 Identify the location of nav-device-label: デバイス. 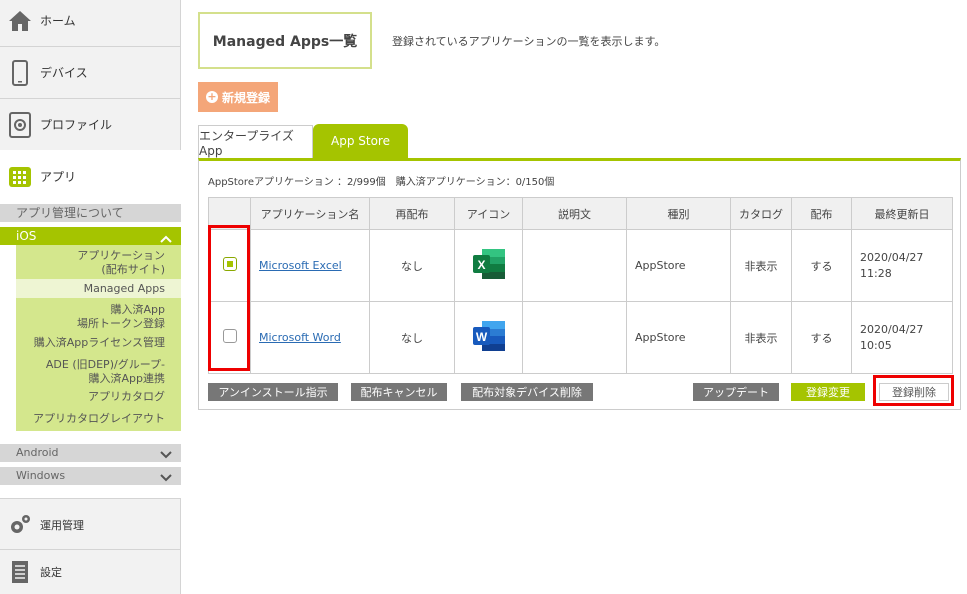
(64, 73).